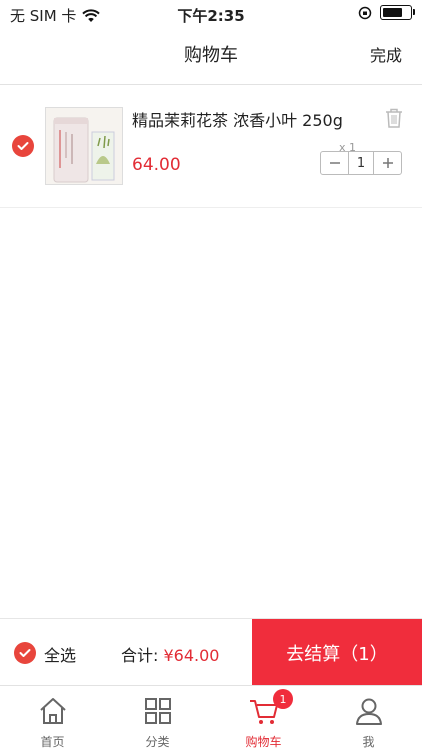 This screenshot has height=751, width=422. I want to click on select-all-label: 全选, so click(60, 654).